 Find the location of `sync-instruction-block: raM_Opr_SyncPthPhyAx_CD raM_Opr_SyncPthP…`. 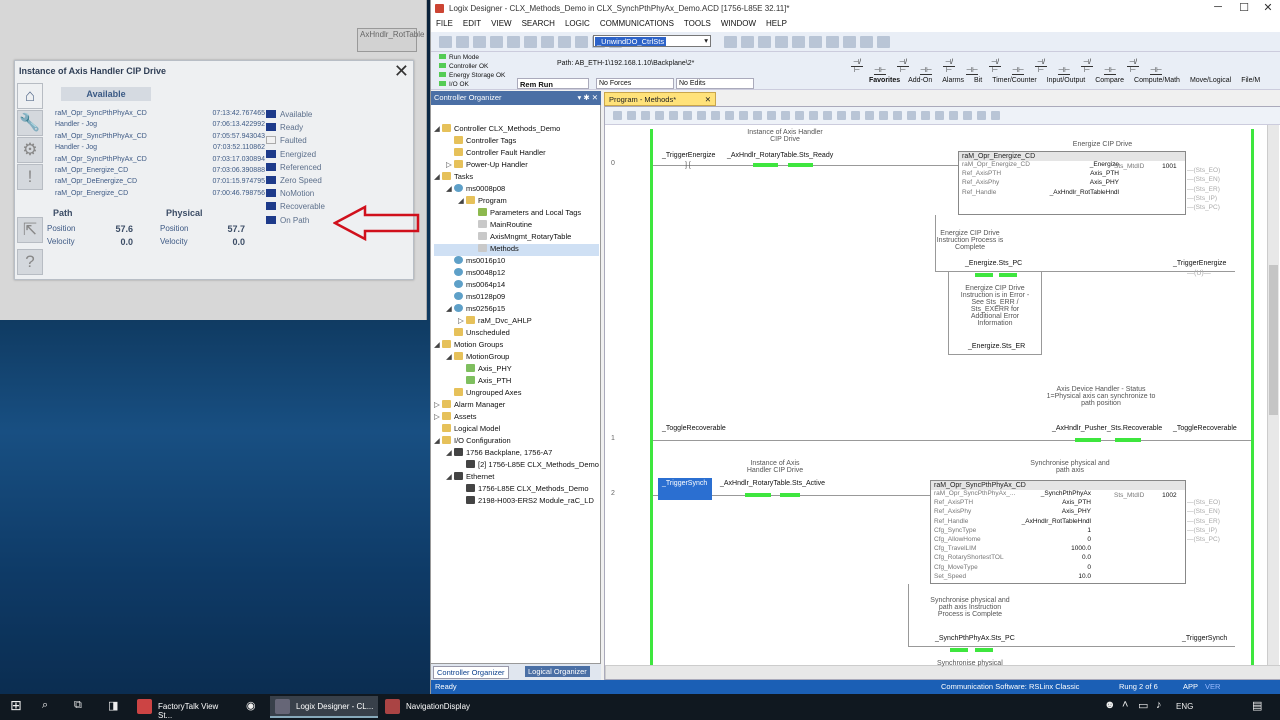

sync-instruction-block: raM_Opr_SyncPthPhyAx_CD raM_Opr_SyncPthP… is located at coordinates (1058, 532).